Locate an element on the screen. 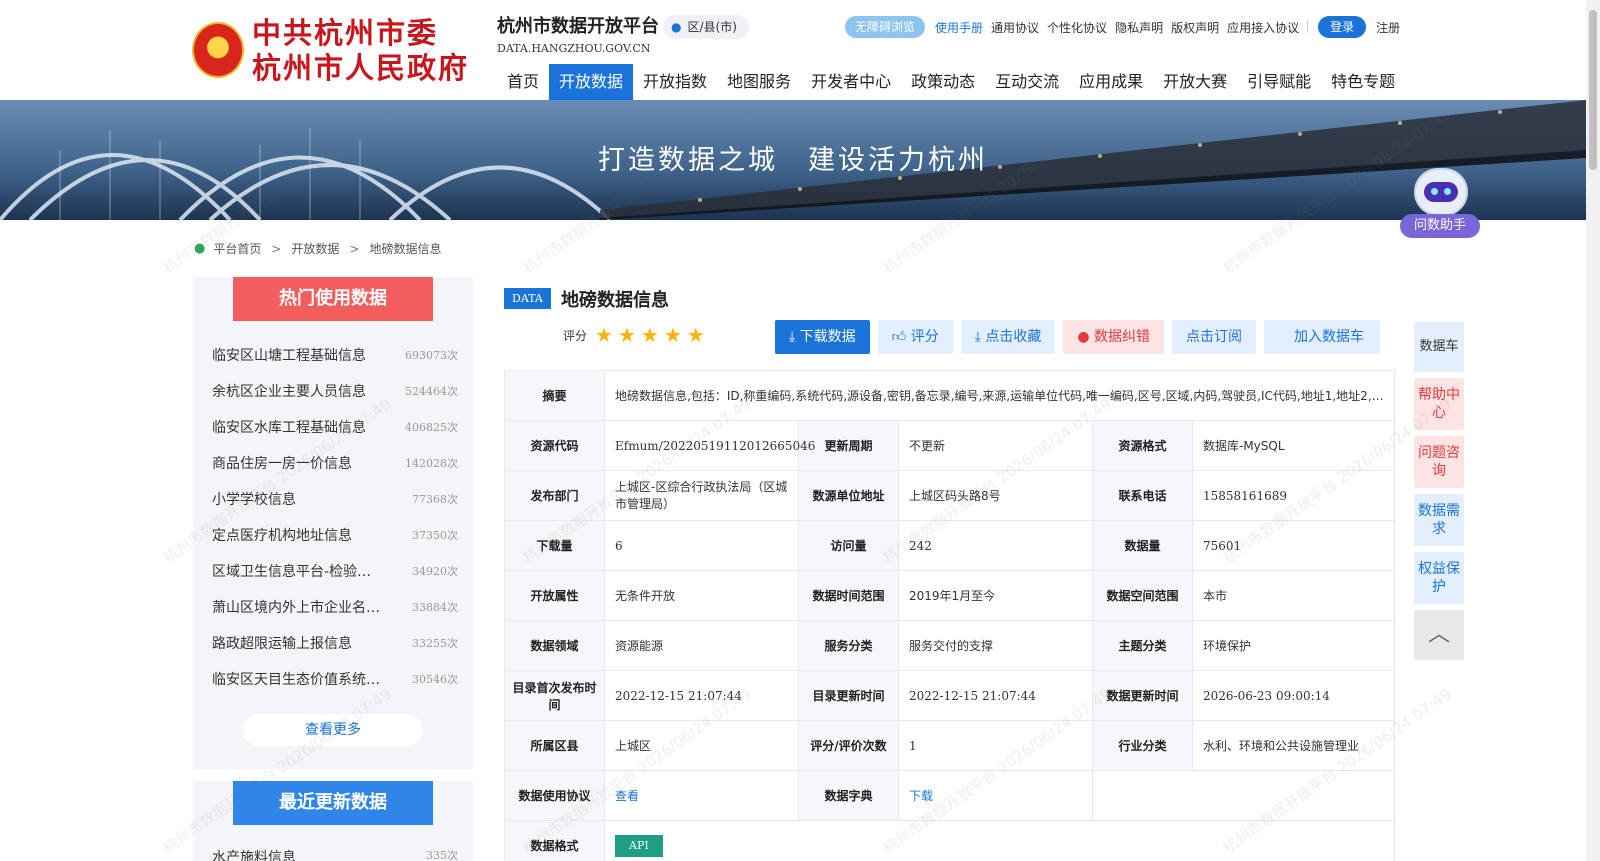 This screenshot has height=861, width=1600. data-demand-button: 数据需求 is located at coordinates (1439, 520).